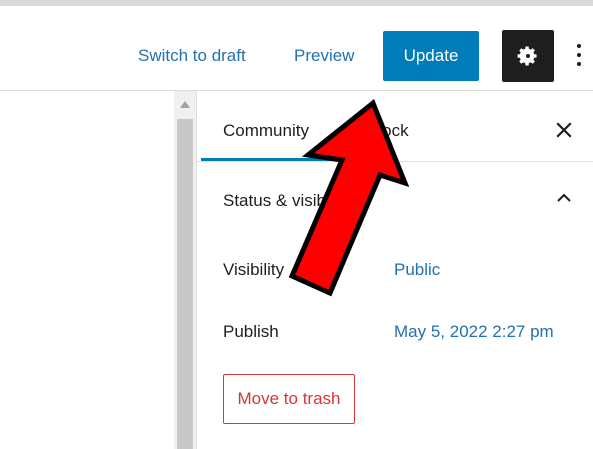 This screenshot has height=449, width=593. I want to click on switch-to-draft-button: Switch to draft, so click(192, 56).